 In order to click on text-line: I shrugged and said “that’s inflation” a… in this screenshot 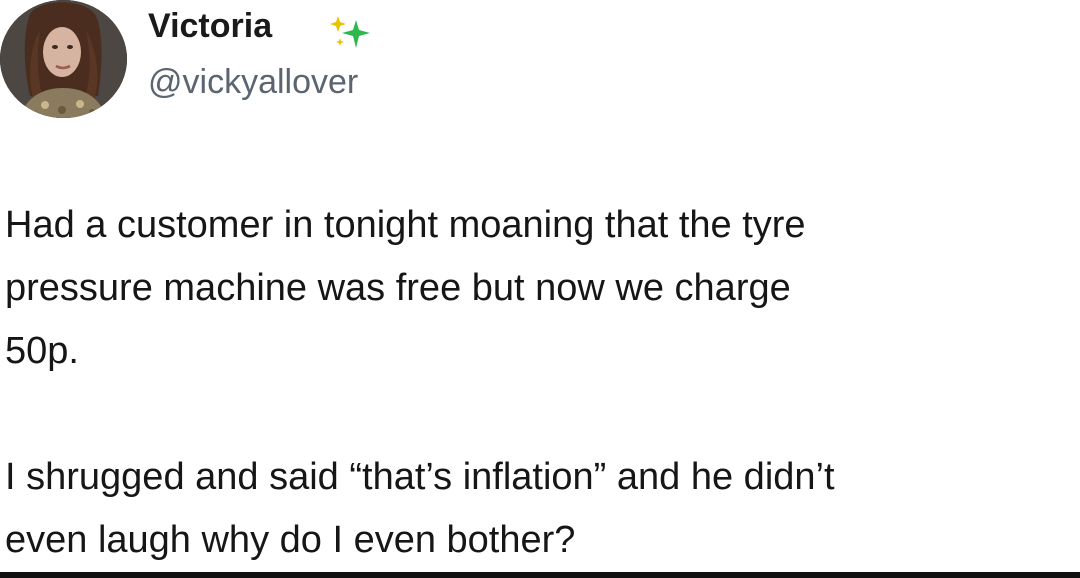, I will do `click(420, 477)`.